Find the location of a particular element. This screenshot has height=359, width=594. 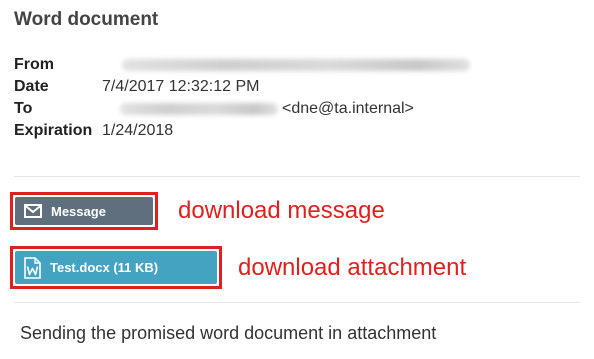

divider-bottom is located at coordinates (297, 302).